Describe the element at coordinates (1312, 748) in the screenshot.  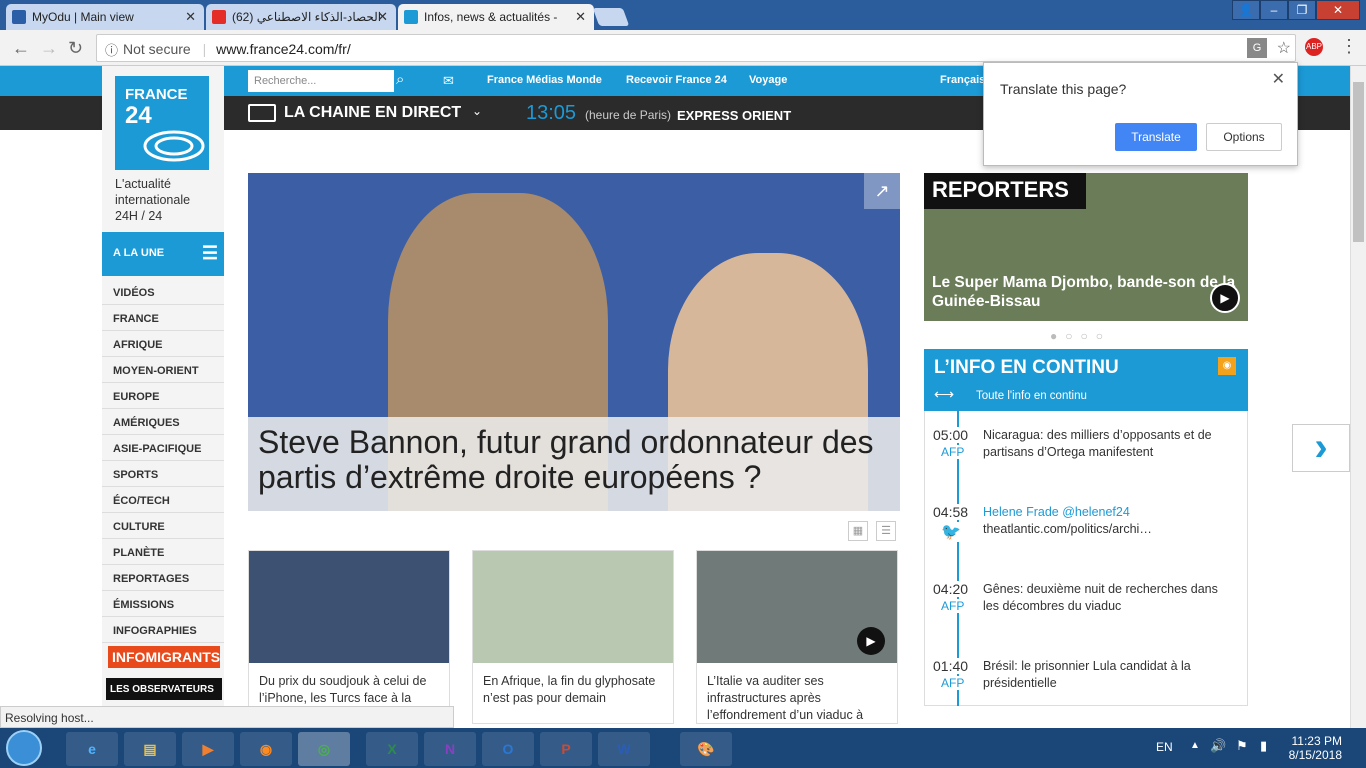
I see `clock: 11:23 PM 8/15/2018` at that location.